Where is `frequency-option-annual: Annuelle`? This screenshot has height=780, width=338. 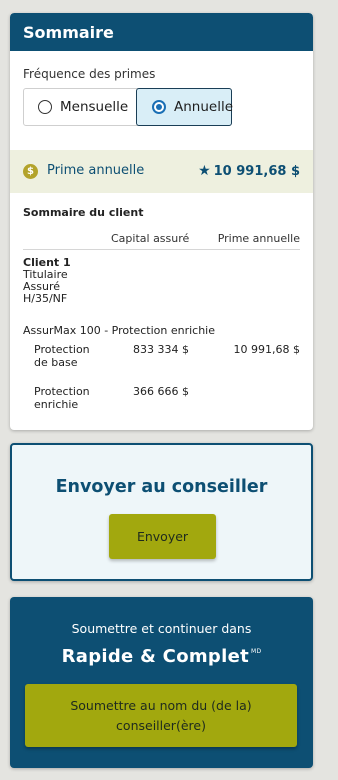
frequency-option-annual: Annuelle is located at coordinates (185, 107).